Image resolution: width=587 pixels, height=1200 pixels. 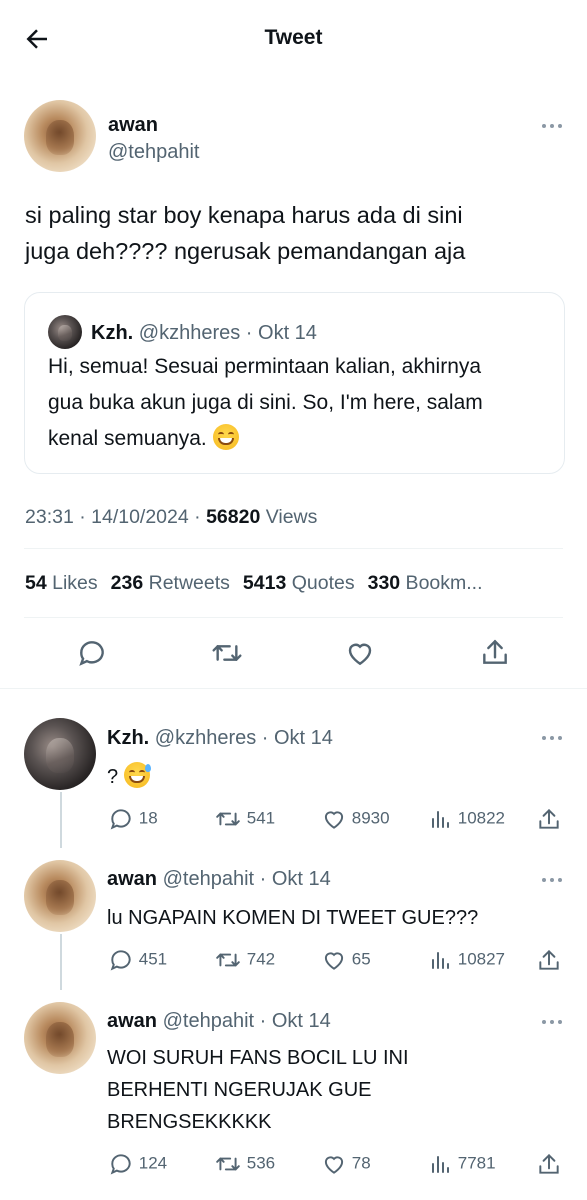 What do you see at coordinates (327, 777) in the screenshot?
I see `reply-text: ?` at bounding box center [327, 777].